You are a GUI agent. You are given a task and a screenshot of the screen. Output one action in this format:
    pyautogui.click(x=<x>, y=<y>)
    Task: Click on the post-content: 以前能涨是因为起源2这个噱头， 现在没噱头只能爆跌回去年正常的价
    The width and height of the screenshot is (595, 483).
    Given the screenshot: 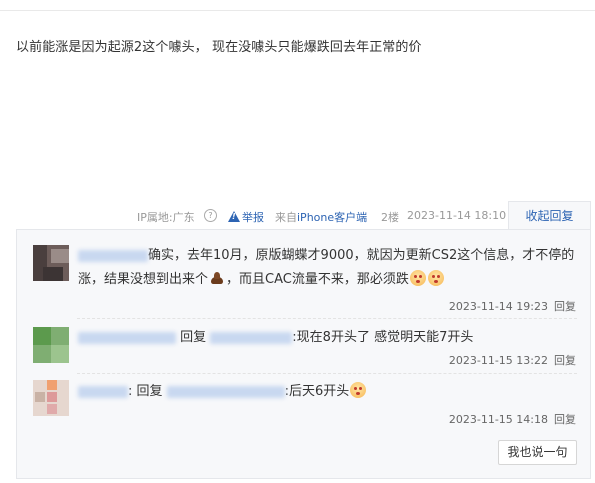 What is the action you would take?
    pyautogui.click(x=219, y=47)
    